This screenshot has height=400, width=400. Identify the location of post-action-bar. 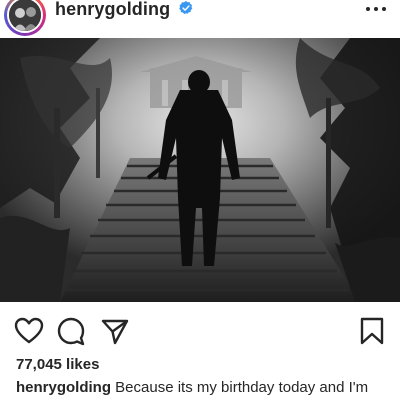
(200, 330).